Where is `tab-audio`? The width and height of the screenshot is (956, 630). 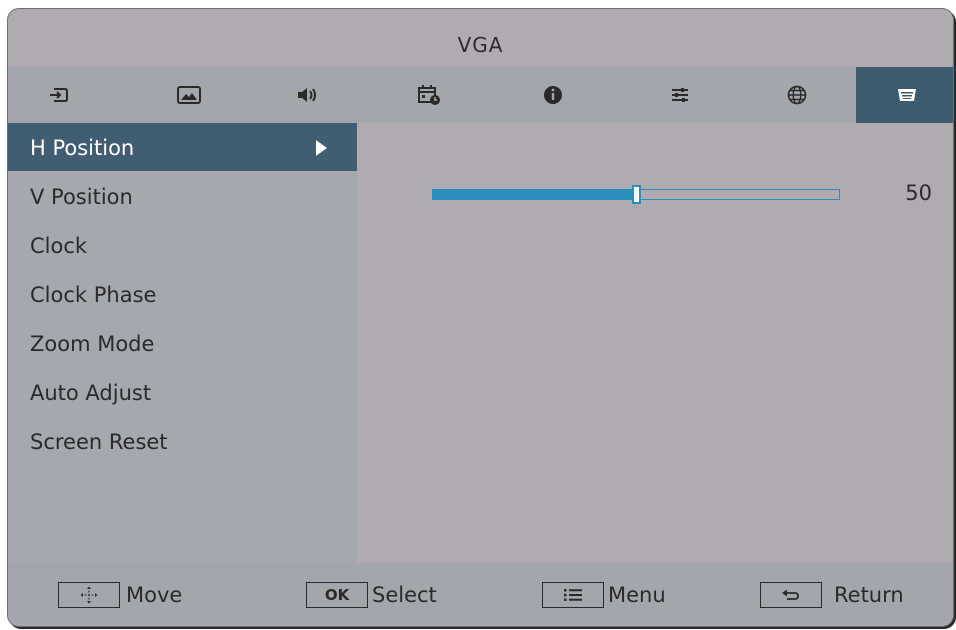 tab-audio is located at coordinates (307, 95).